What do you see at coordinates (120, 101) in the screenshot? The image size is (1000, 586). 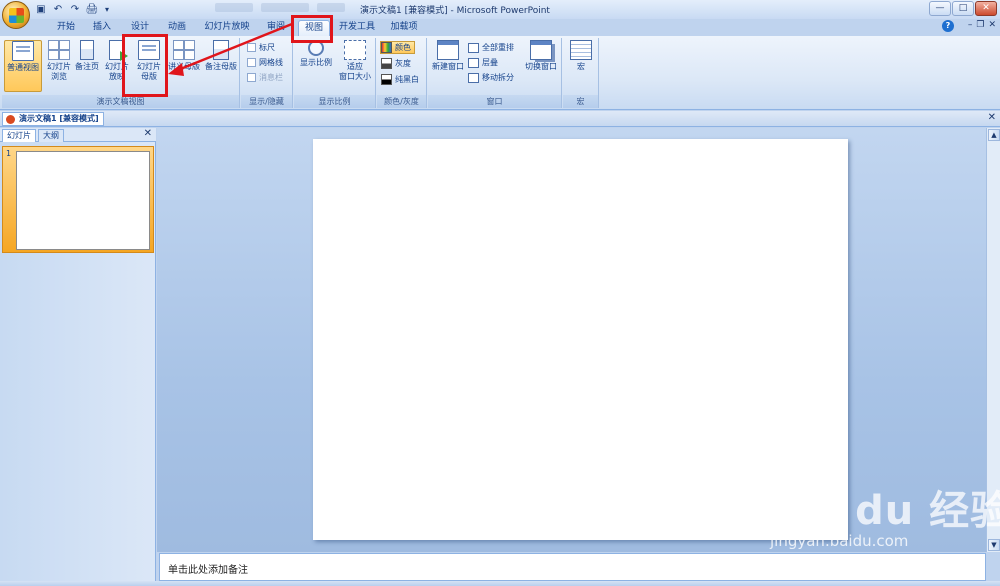 I see `group-label-presentation-views: 演示文稿视图` at bounding box center [120, 101].